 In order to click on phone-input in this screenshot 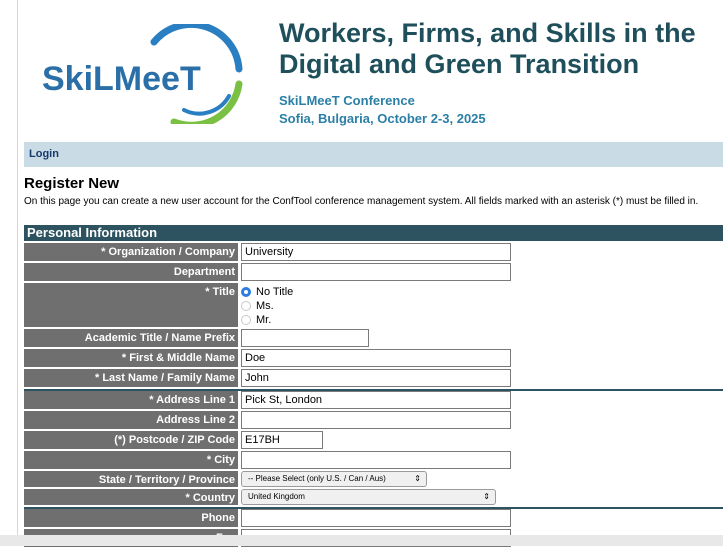, I will do `click(376, 518)`.